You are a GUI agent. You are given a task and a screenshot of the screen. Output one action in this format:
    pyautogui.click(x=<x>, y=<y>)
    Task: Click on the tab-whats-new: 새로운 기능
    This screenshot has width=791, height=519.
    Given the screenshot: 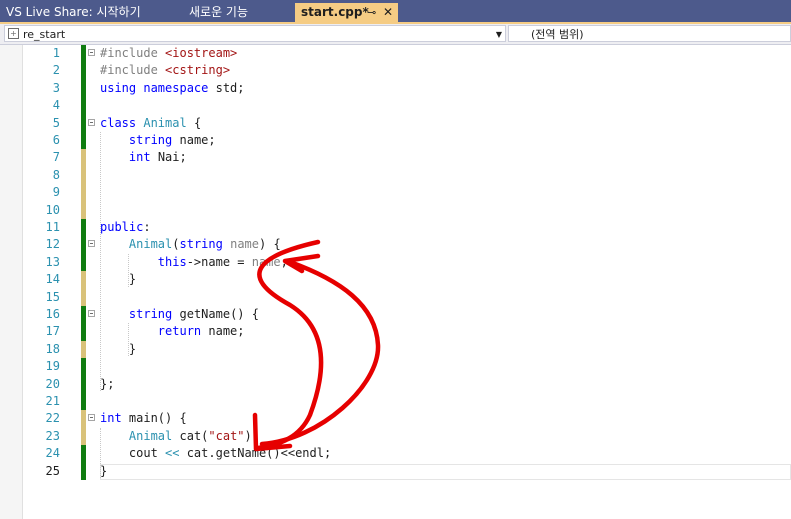 What is the action you would take?
    pyautogui.click(x=238, y=12)
    